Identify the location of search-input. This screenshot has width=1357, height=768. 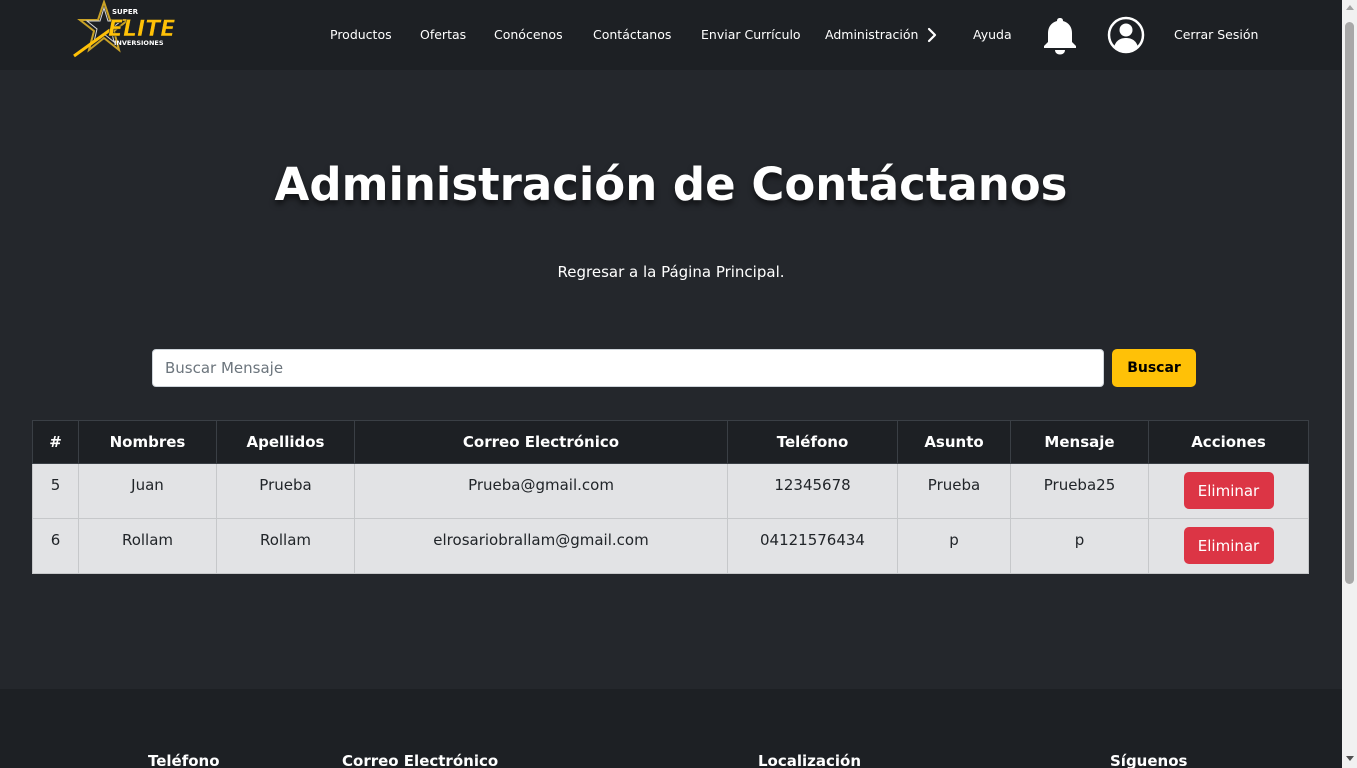
(628, 368).